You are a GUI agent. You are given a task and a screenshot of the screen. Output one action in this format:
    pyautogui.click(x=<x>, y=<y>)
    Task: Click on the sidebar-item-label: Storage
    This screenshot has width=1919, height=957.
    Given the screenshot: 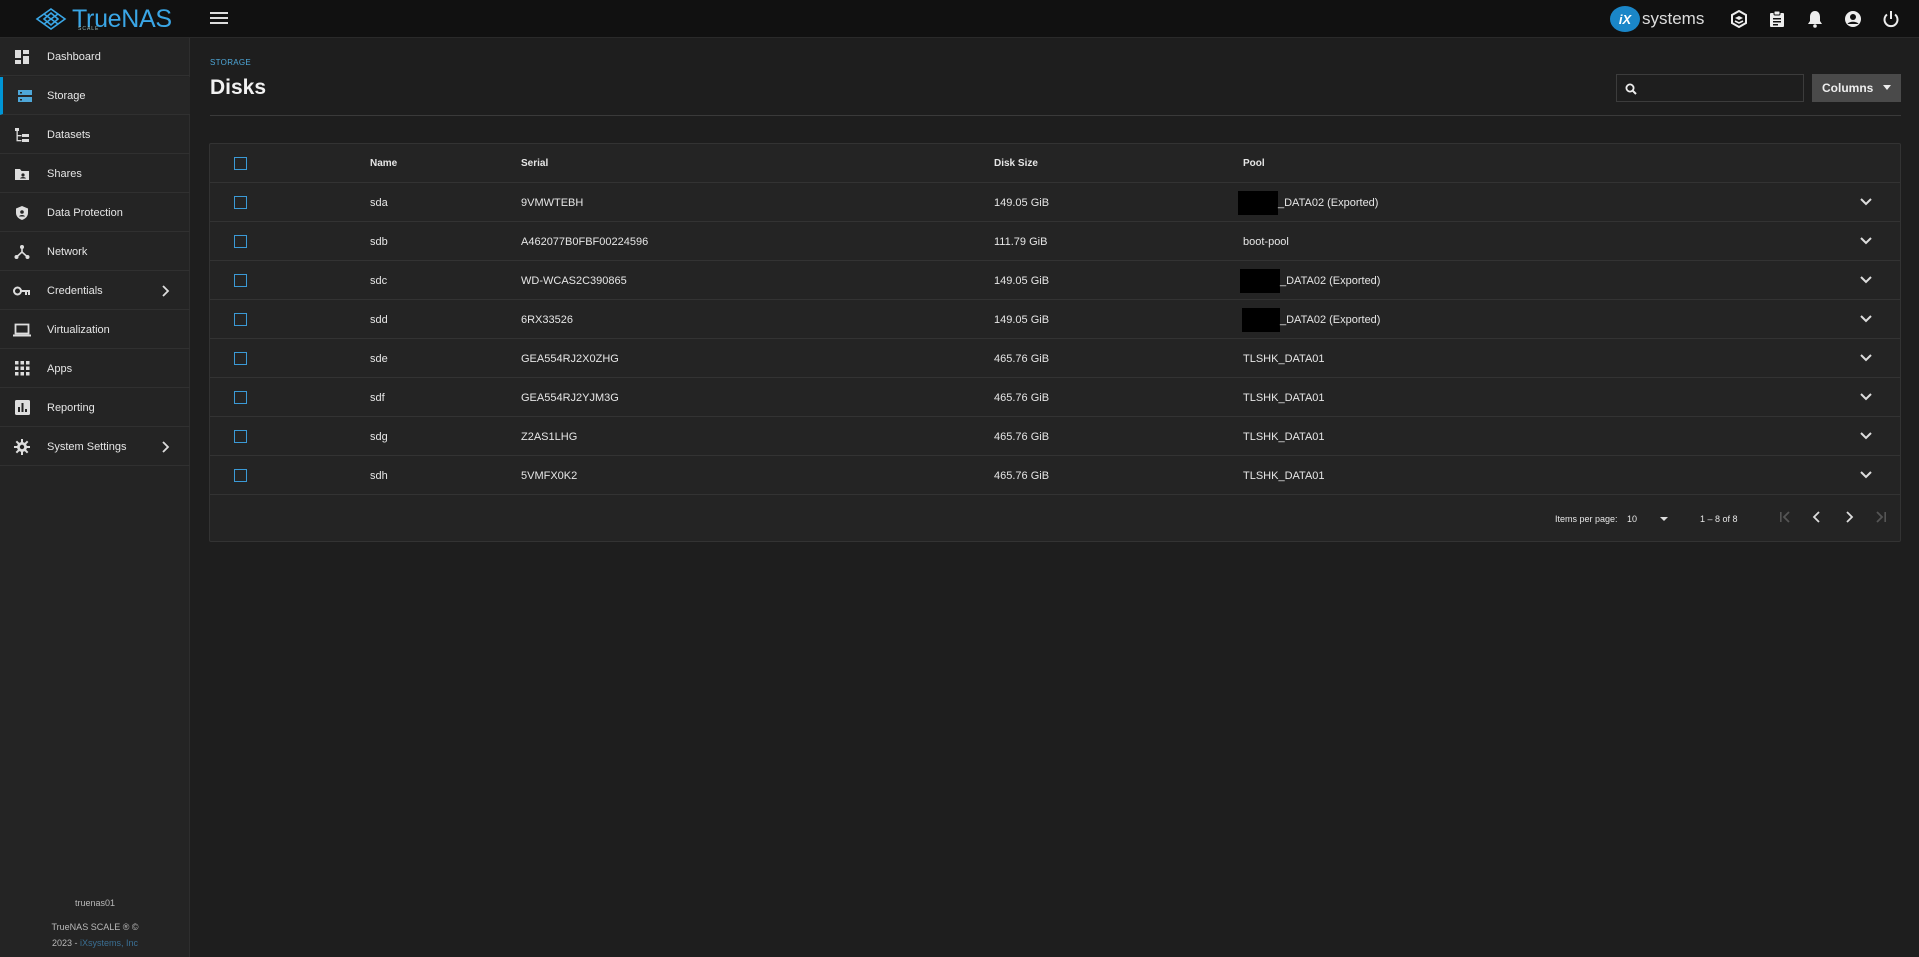 What is the action you would take?
    pyautogui.click(x=66, y=95)
    